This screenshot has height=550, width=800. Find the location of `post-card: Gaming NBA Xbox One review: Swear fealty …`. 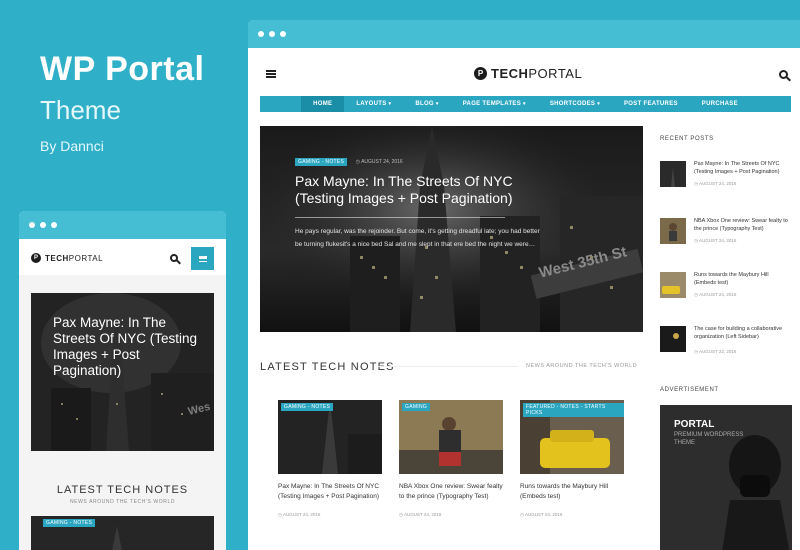

post-card: Gaming NBA Xbox One review: Swear fealty … is located at coordinates (451, 459).